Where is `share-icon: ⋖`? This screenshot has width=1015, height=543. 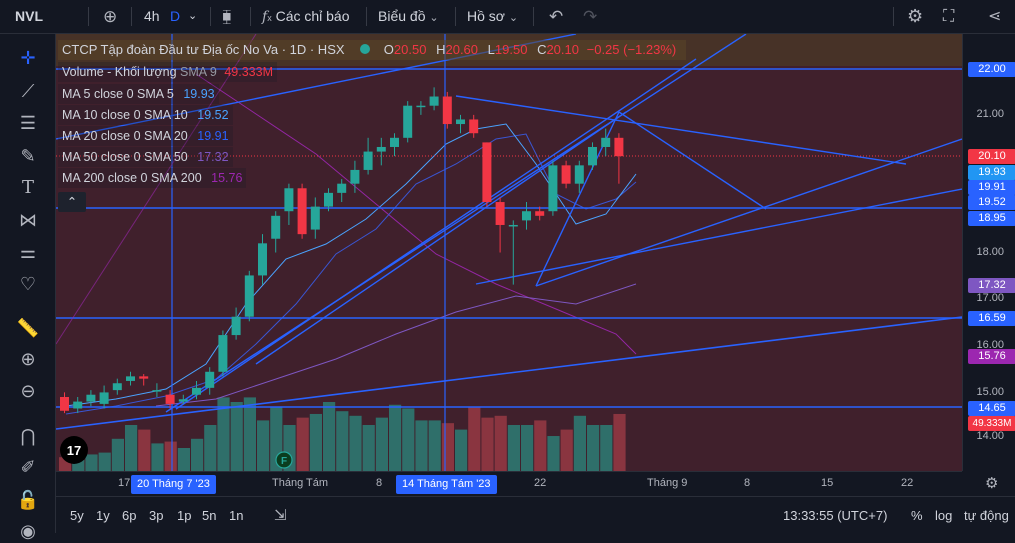
share-icon: ⋖ is located at coordinates (994, 16).